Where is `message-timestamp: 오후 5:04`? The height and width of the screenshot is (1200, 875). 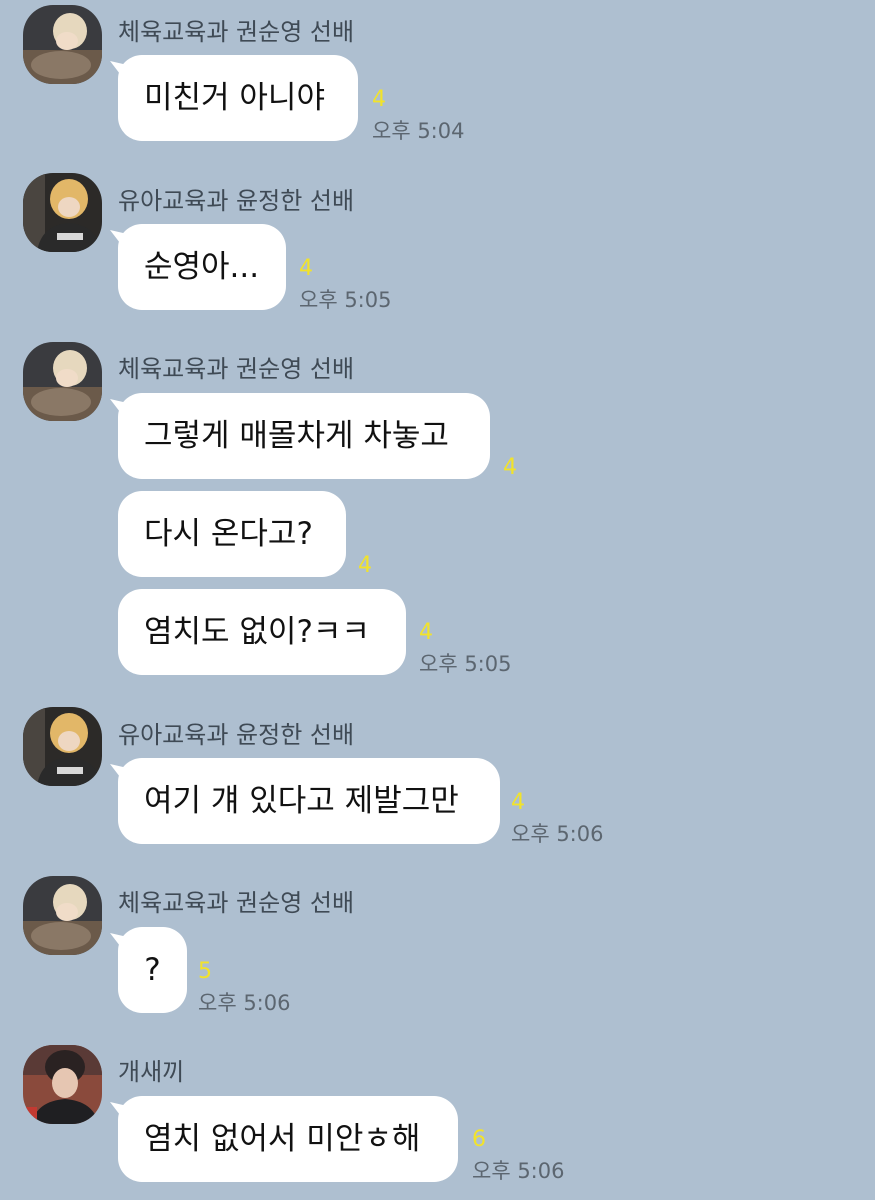
message-timestamp: 오후 5:04 is located at coordinates (418, 131).